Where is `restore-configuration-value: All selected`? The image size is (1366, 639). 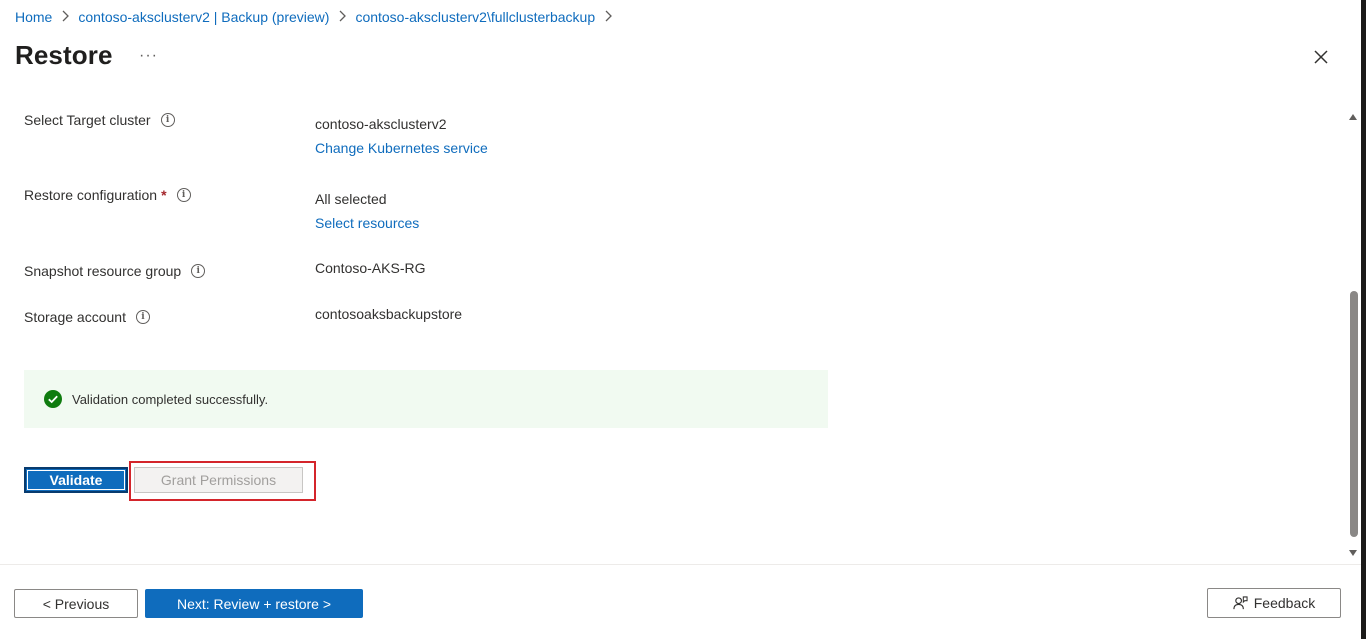 restore-configuration-value: All selected is located at coordinates (351, 199).